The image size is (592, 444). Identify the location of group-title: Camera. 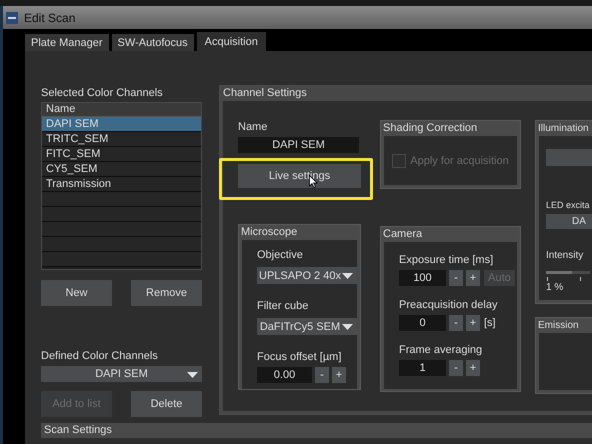
(450, 234).